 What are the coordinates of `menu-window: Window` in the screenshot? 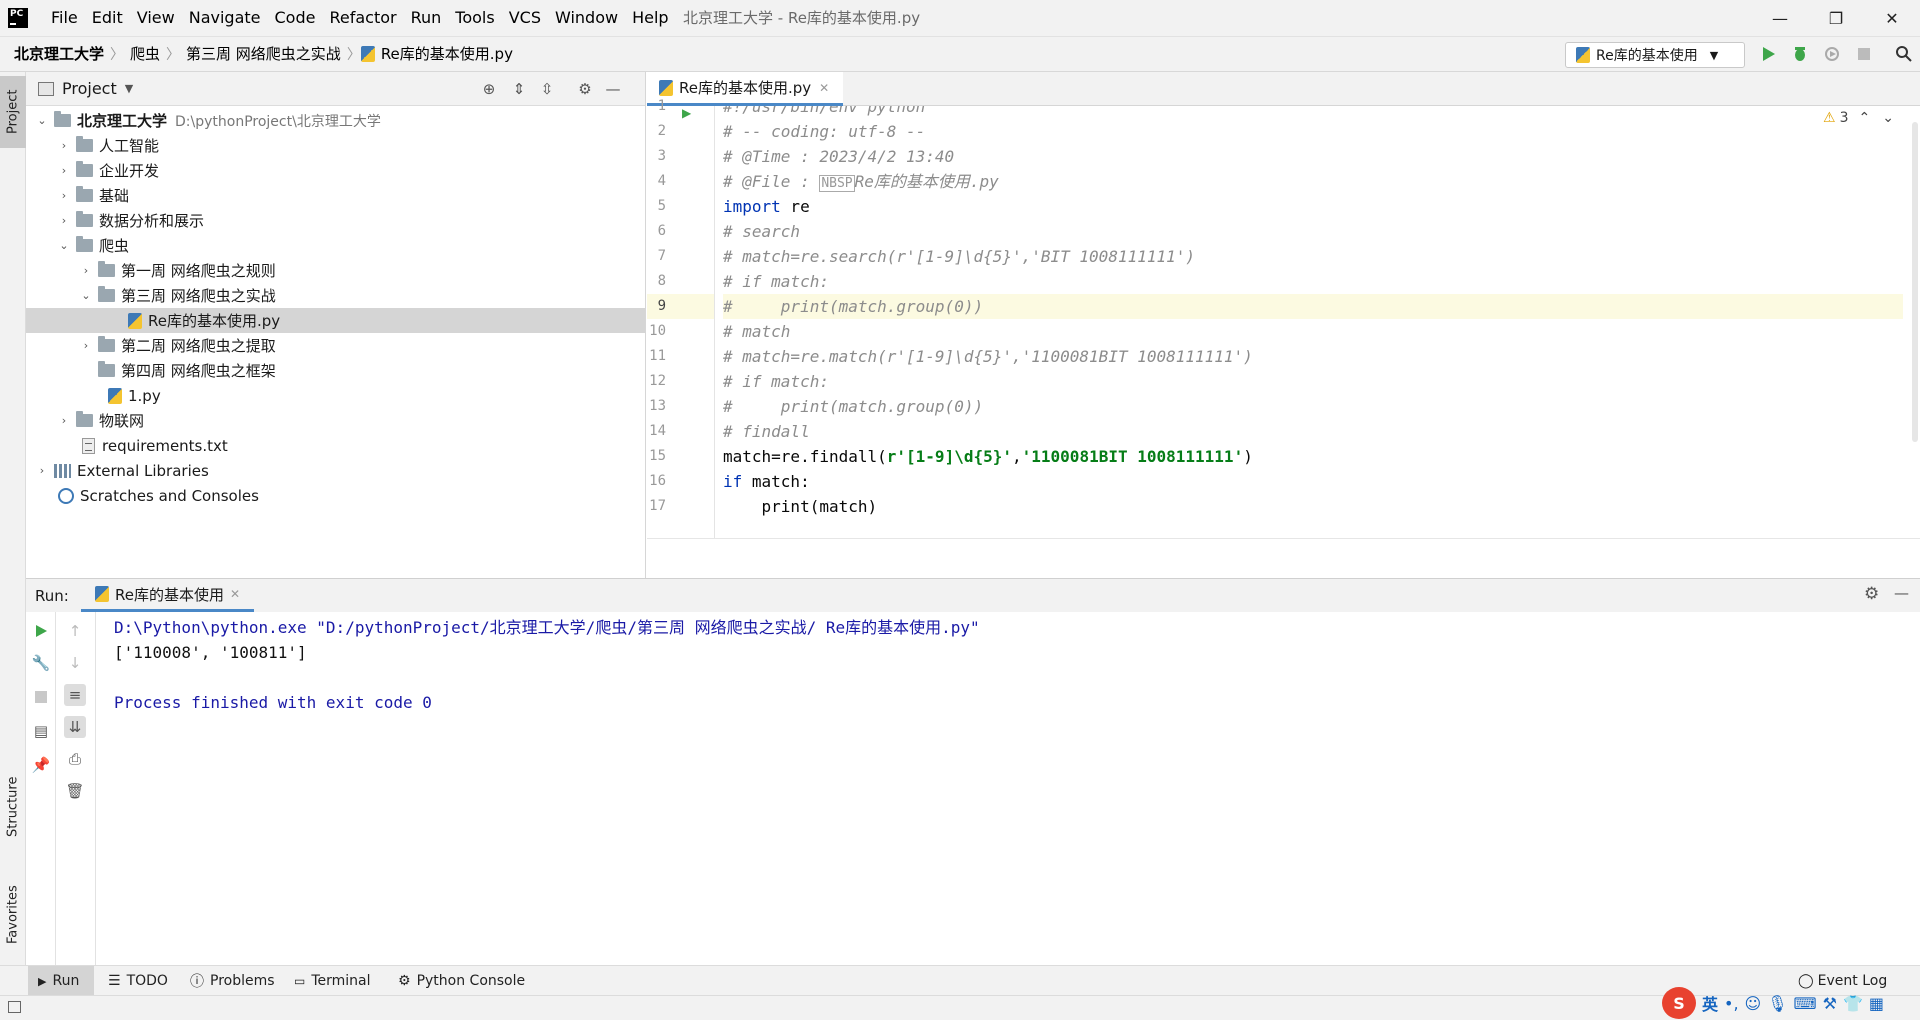 It's located at (586, 18).